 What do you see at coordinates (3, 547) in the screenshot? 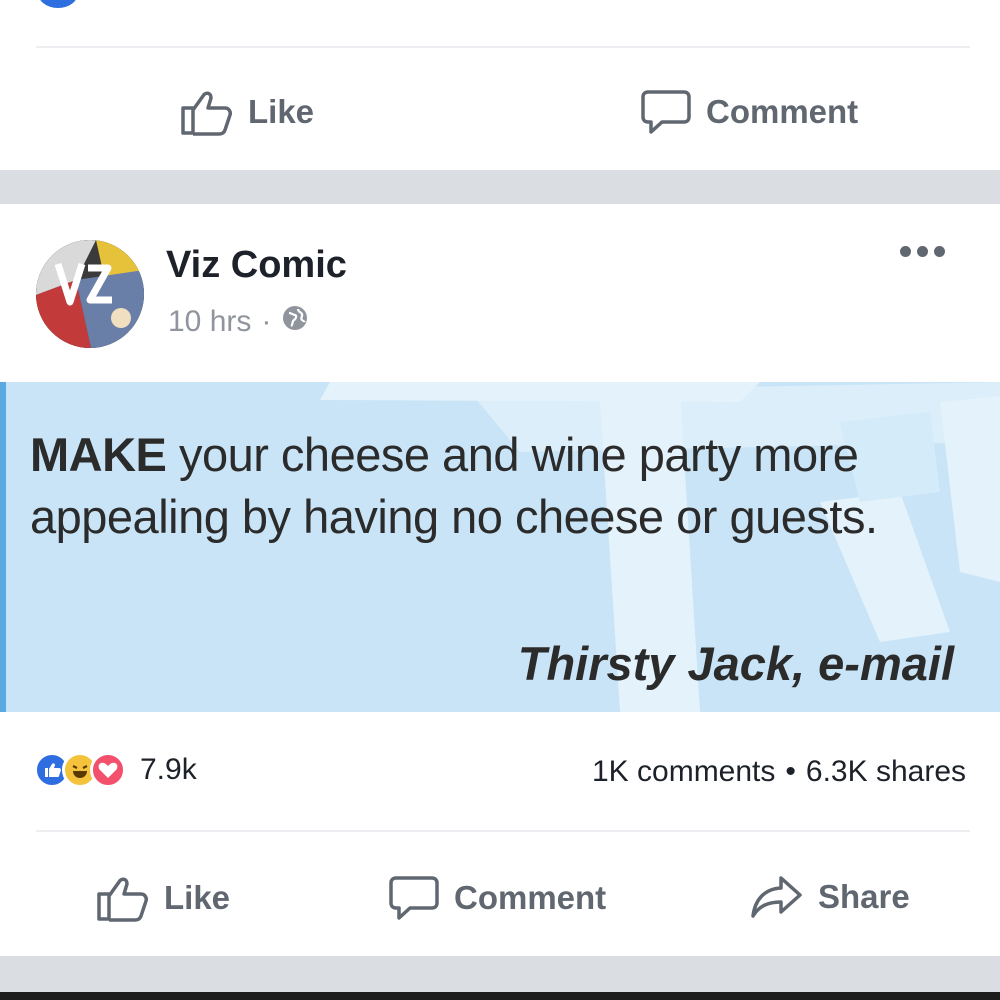
I see `quote-accent-bar` at bounding box center [3, 547].